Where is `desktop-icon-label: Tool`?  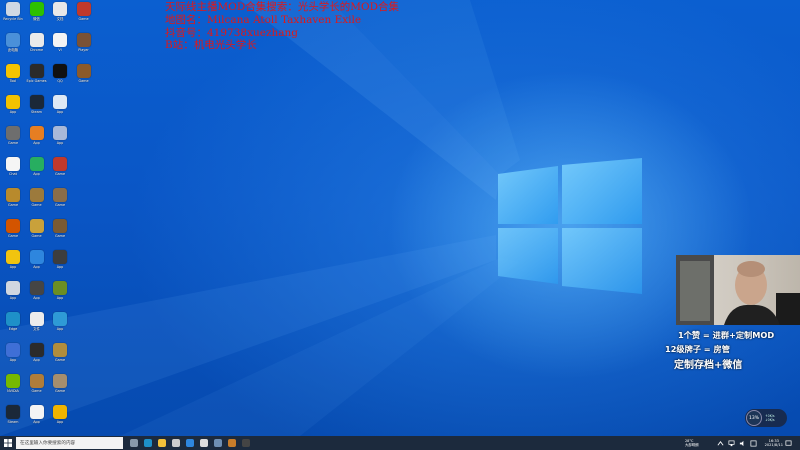 desktop-icon-label: Tool is located at coordinates (13, 81).